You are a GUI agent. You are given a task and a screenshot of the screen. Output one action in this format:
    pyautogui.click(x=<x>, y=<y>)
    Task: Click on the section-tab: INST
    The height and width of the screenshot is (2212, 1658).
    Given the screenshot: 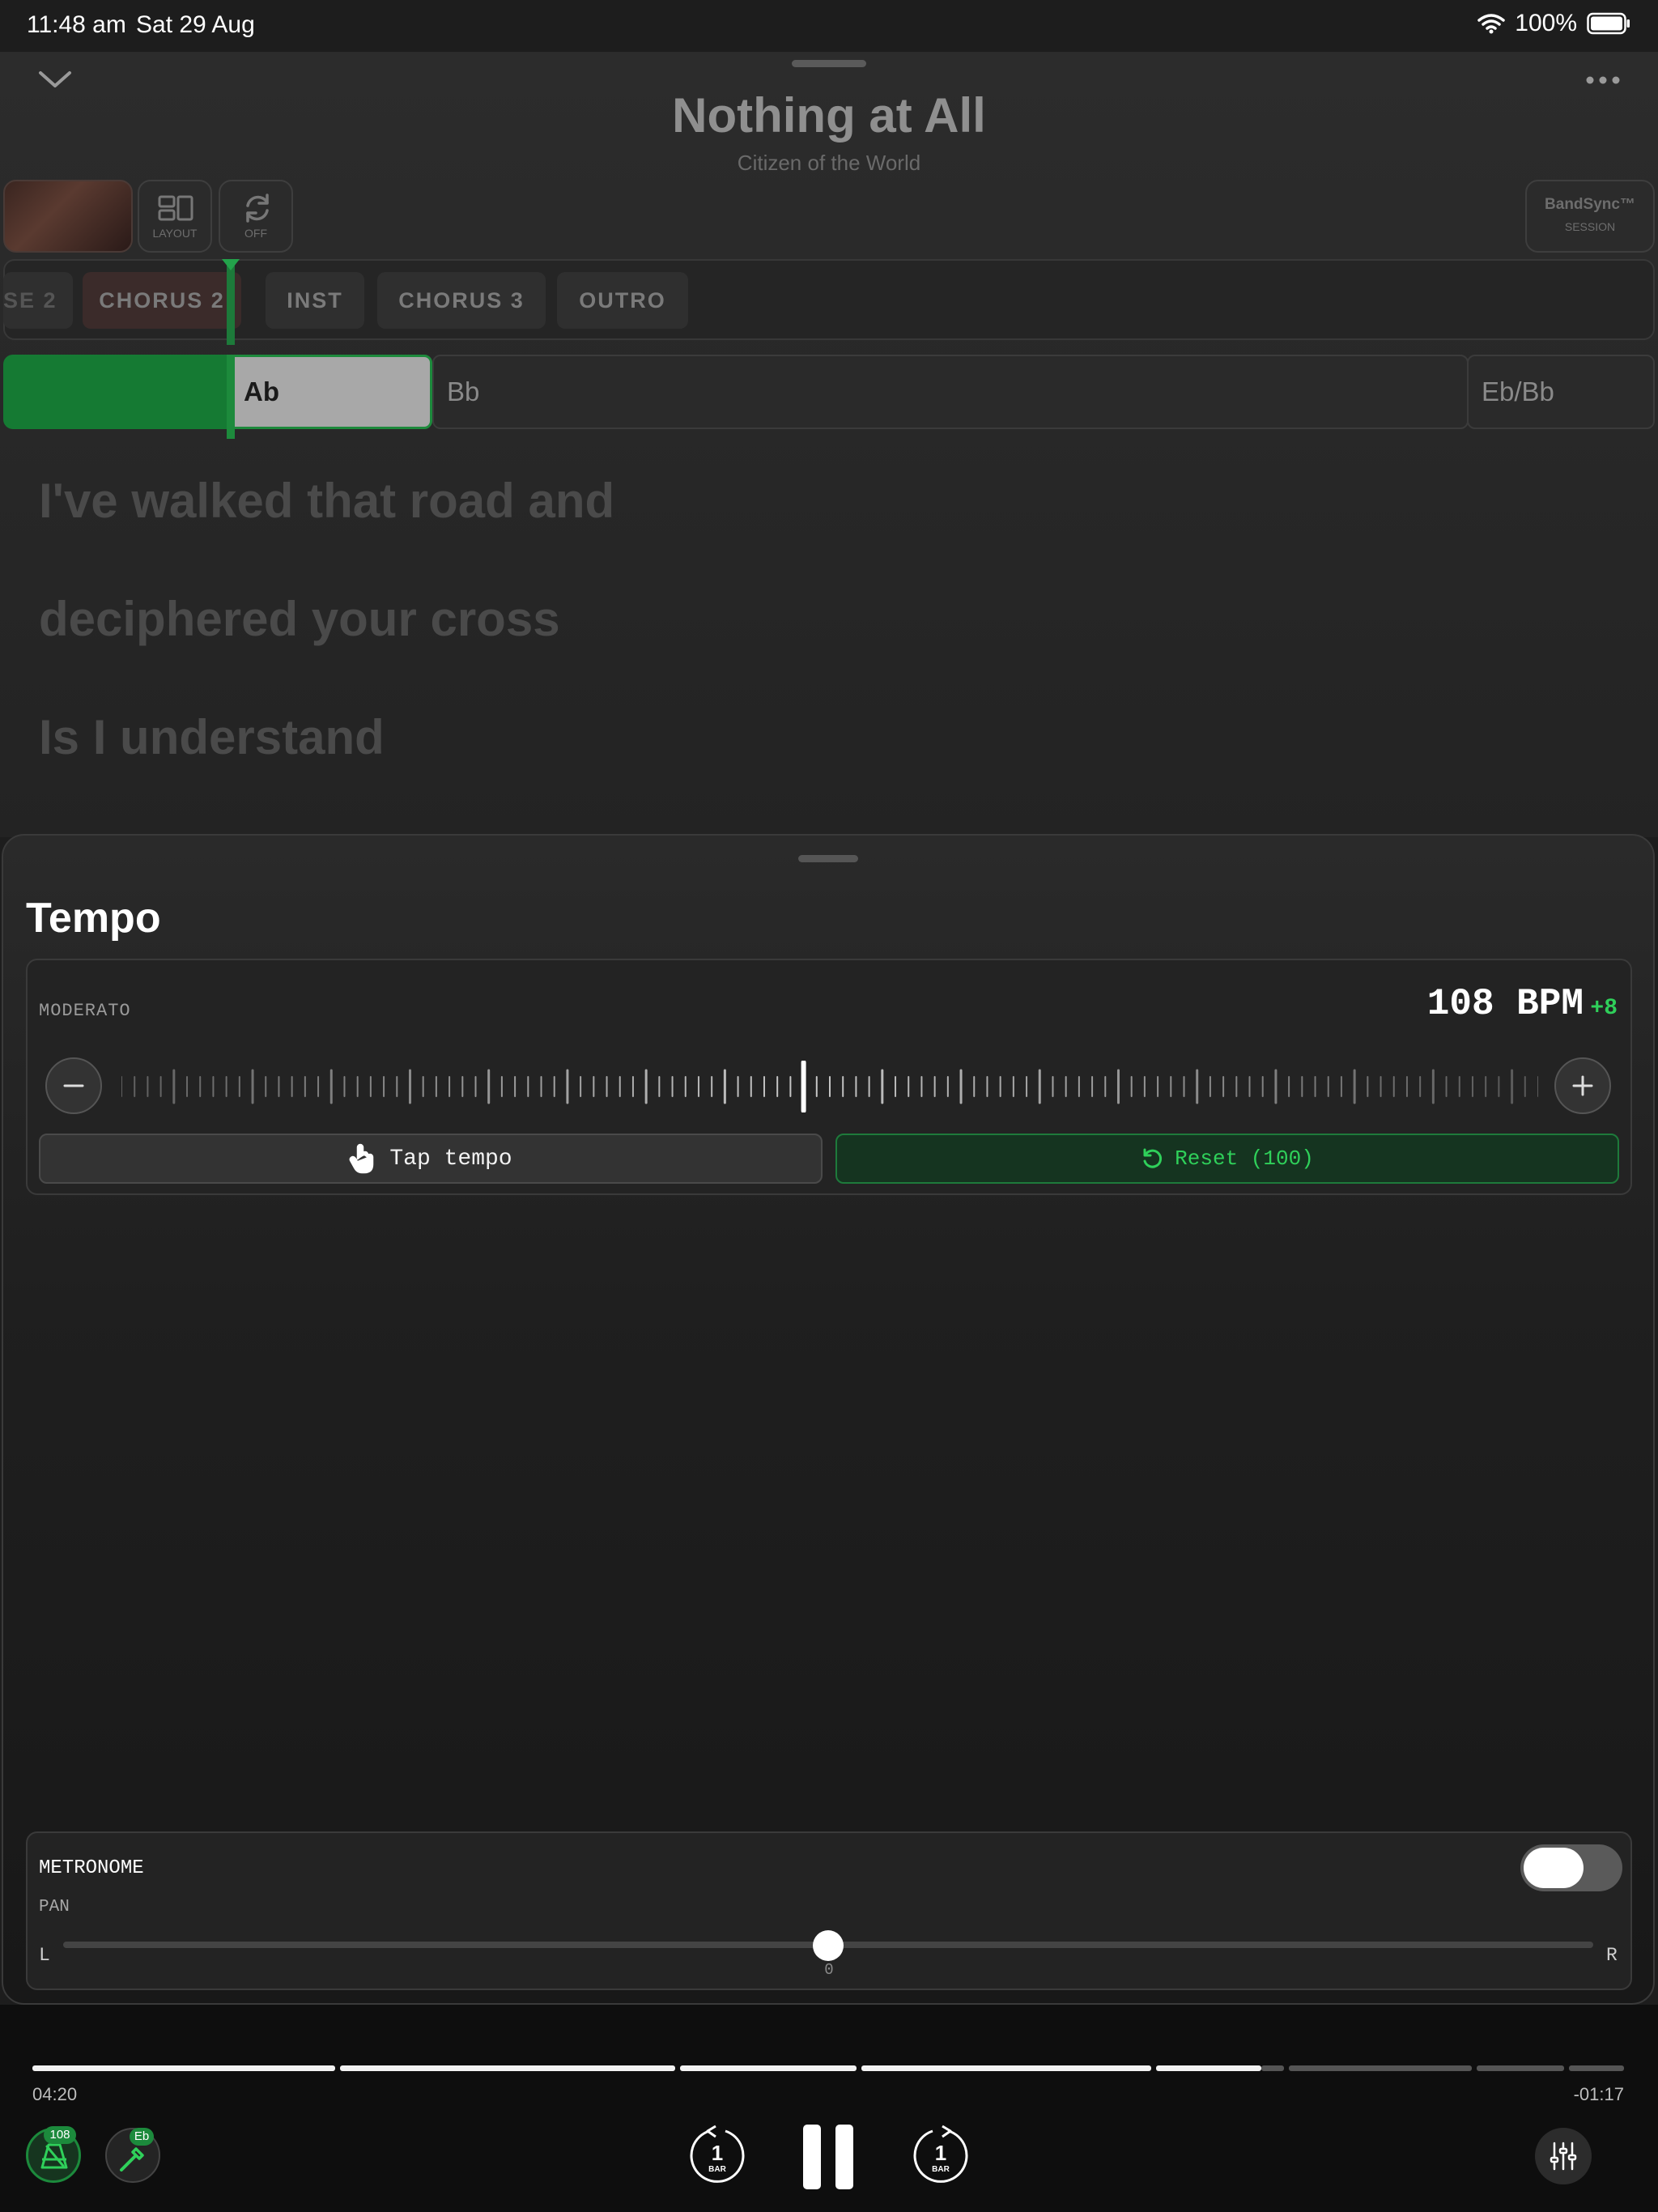 What is the action you would take?
    pyautogui.click(x=315, y=301)
    